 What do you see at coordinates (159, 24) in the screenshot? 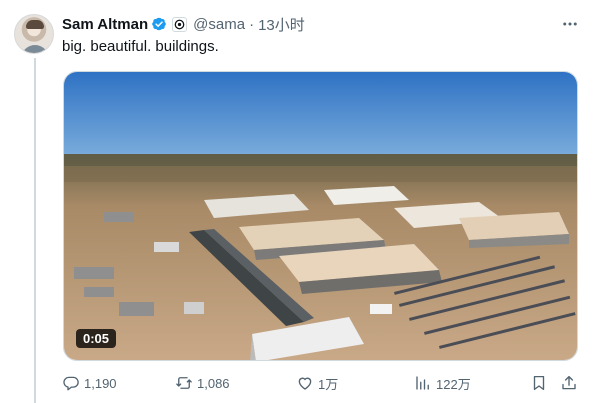
I see `verified-badge-icon` at bounding box center [159, 24].